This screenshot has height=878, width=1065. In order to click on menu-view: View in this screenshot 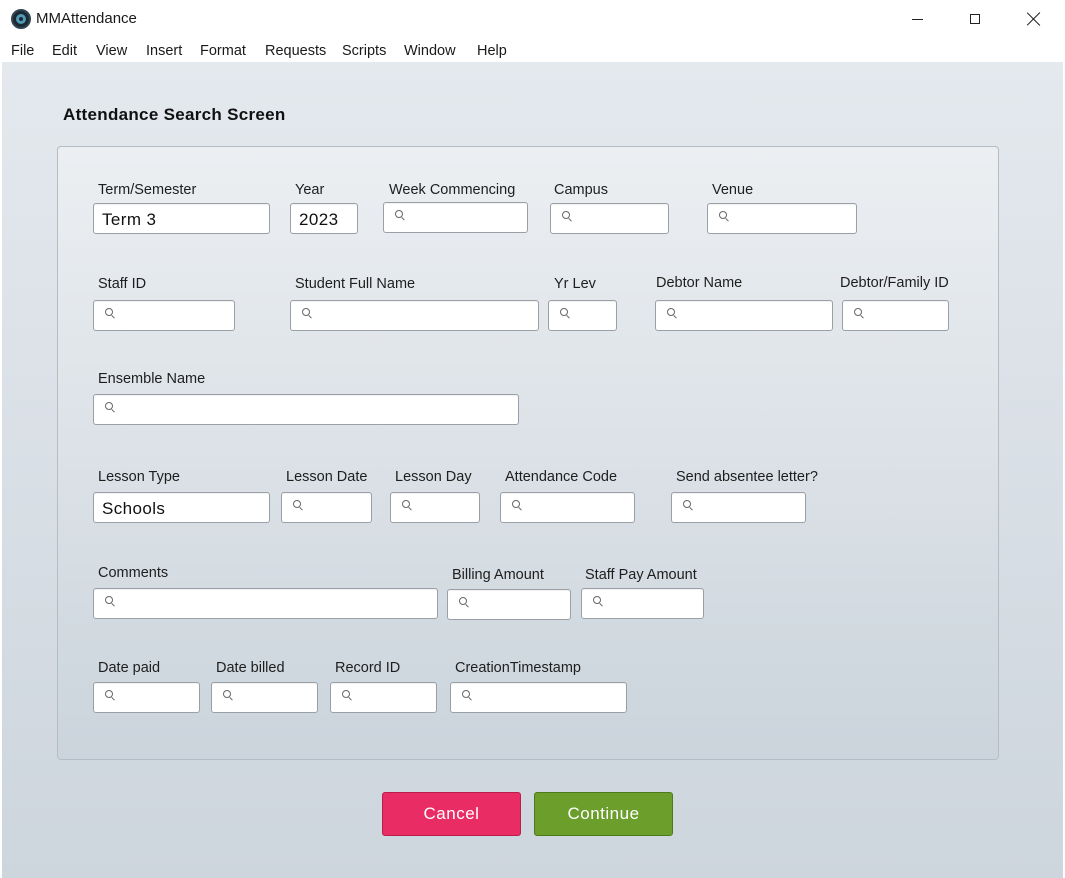, I will do `click(111, 51)`.